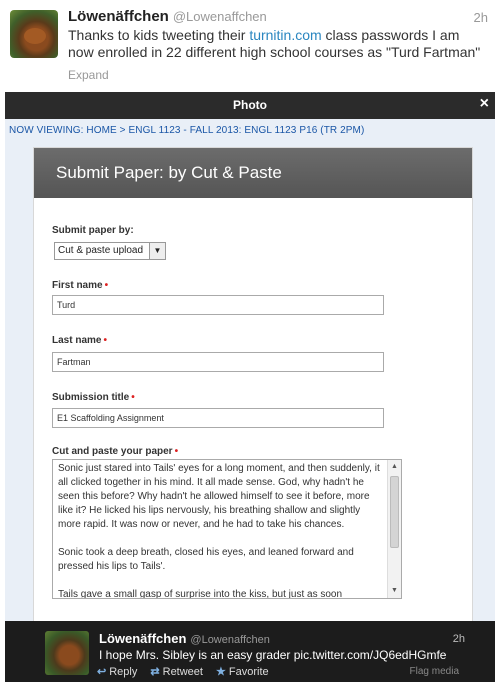 The image size is (500, 686). Describe the element at coordinates (93, 230) in the screenshot. I see `submit-by-label: Submit paper by:` at that location.